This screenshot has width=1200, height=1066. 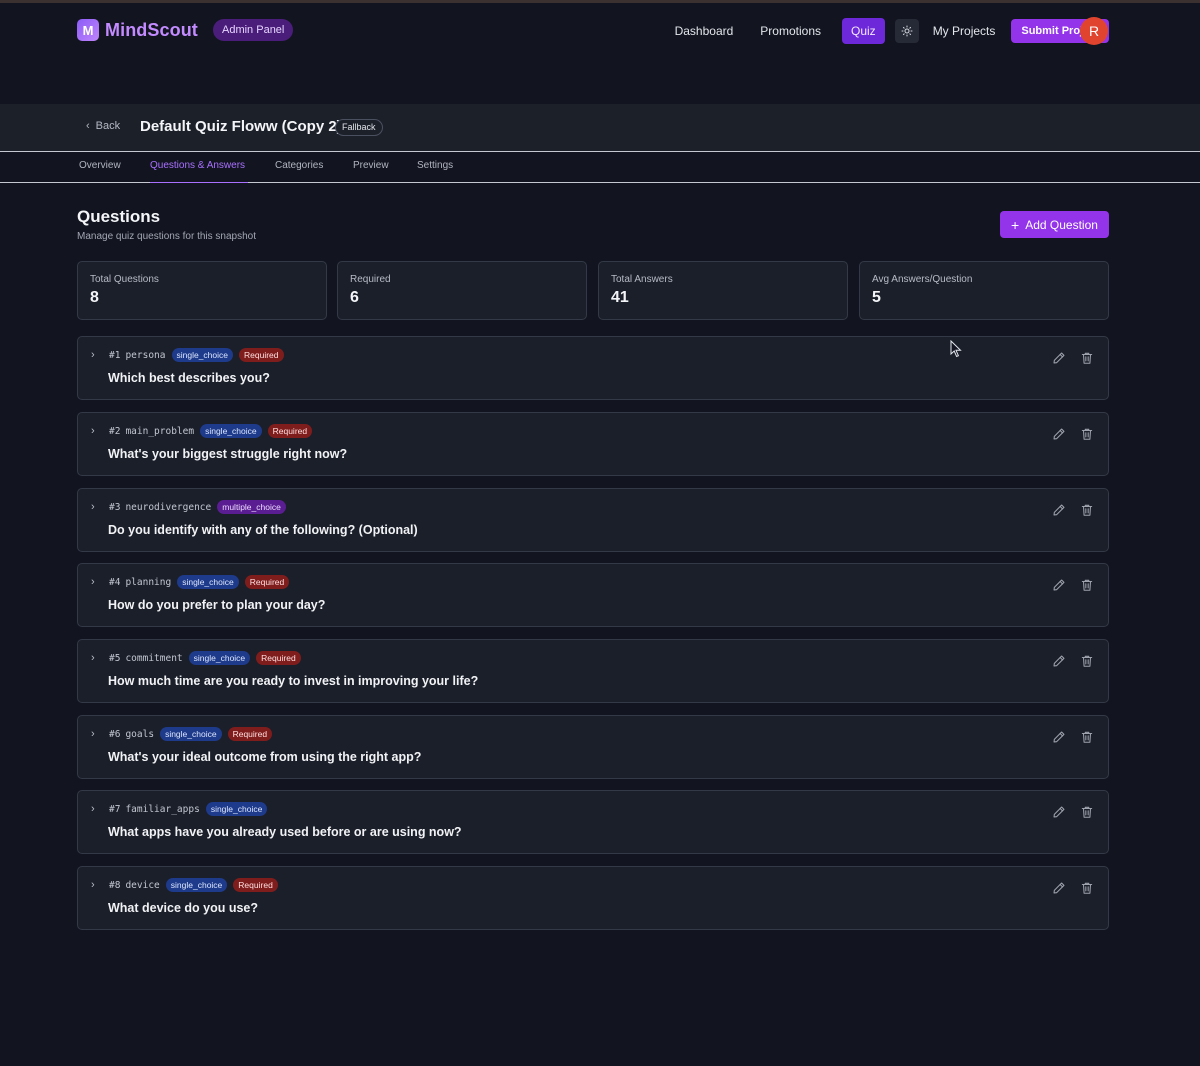 I want to click on question-text: What's your biggest struggle right now?, so click(x=228, y=454).